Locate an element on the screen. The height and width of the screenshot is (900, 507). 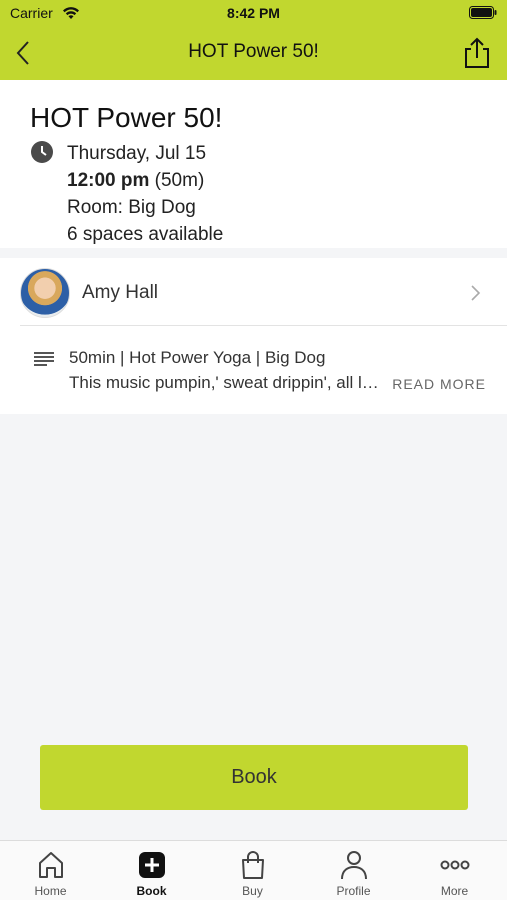
tab-profile: Profile is located at coordinates (353, 870).